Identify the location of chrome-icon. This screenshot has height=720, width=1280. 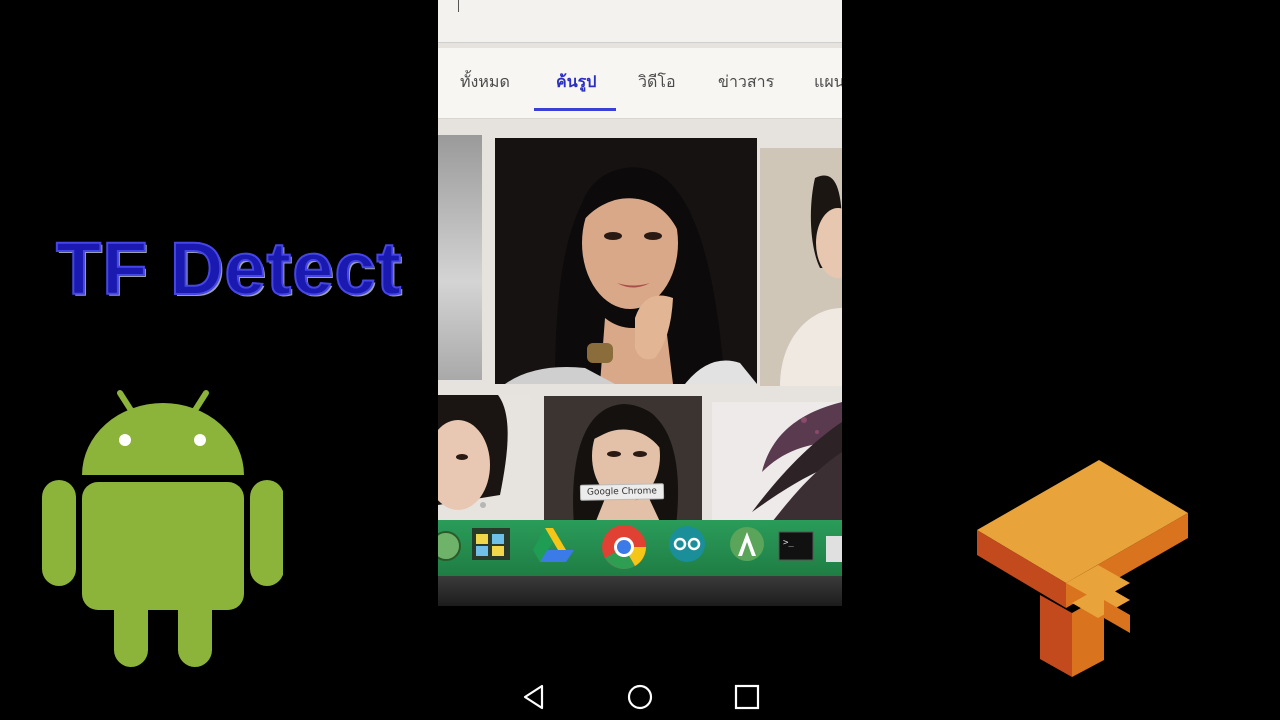
(624, 547).